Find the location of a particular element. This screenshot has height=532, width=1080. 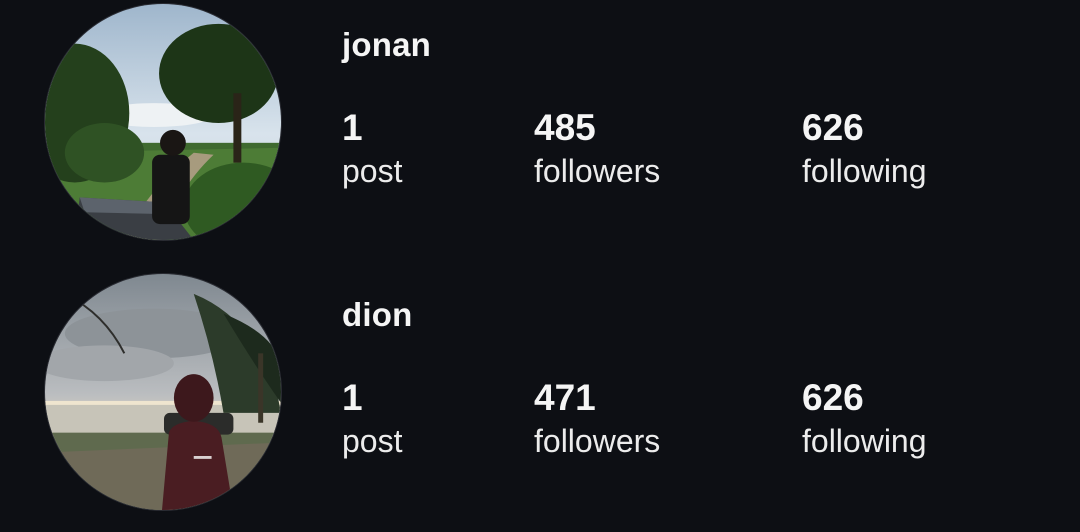

username: dion is located at coordinates (377, 315).